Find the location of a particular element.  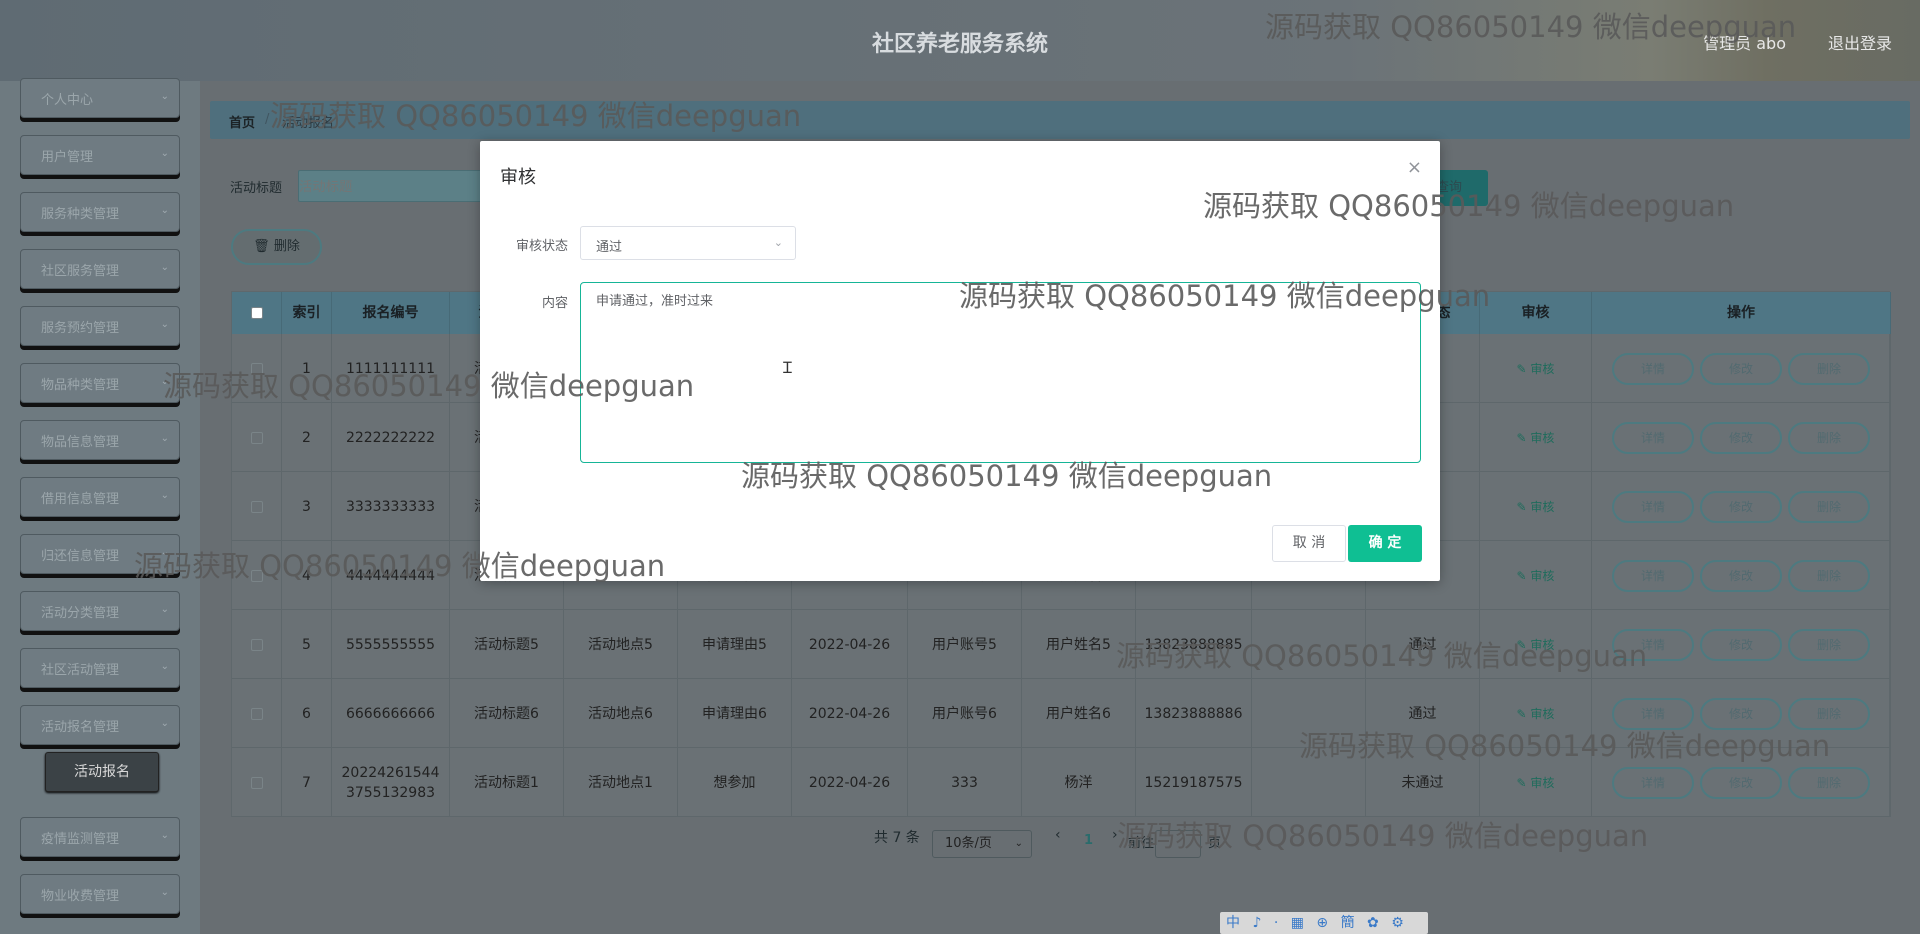

table-cell: 想参加 is located at coordinates (735, 782).